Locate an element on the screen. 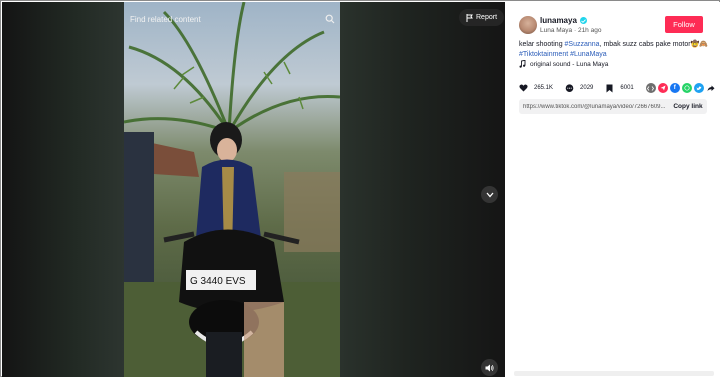 The width and height of the screenshot is (720, 377). posted-time: 21h ago is located at coordinates (589, 30).